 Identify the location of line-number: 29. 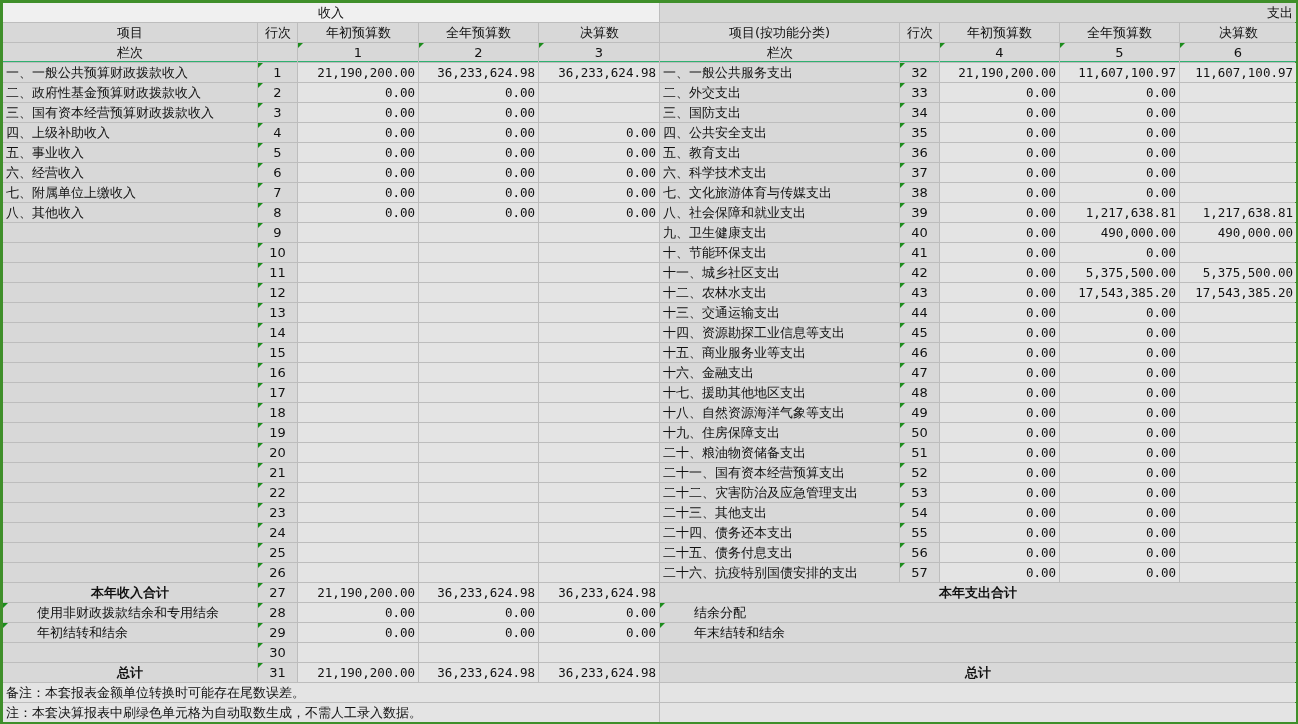
(277, 632).